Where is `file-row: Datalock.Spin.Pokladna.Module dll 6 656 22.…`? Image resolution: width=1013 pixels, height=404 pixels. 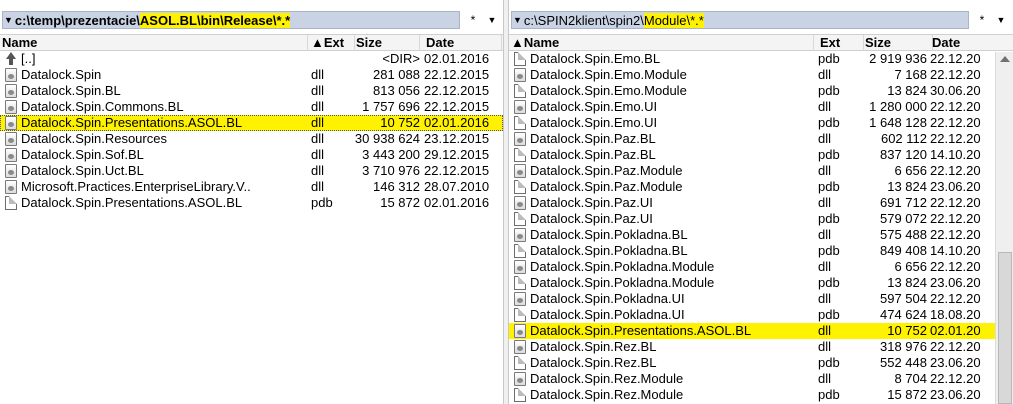 file-row: Datalock.Spin.Pokladna.Module dll 6 656 22.… is located at coordinates (761, 267).